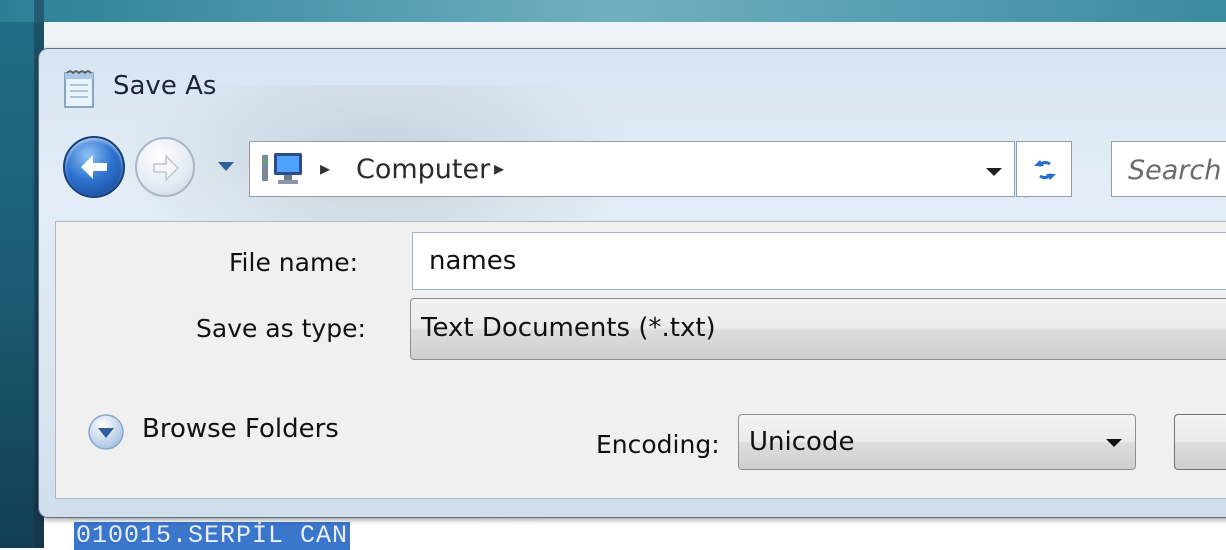  What do you see at coordinates (802, 442) in the screenshot?
I see `encoding-value: Unicode` at bounding box center [802, 442].